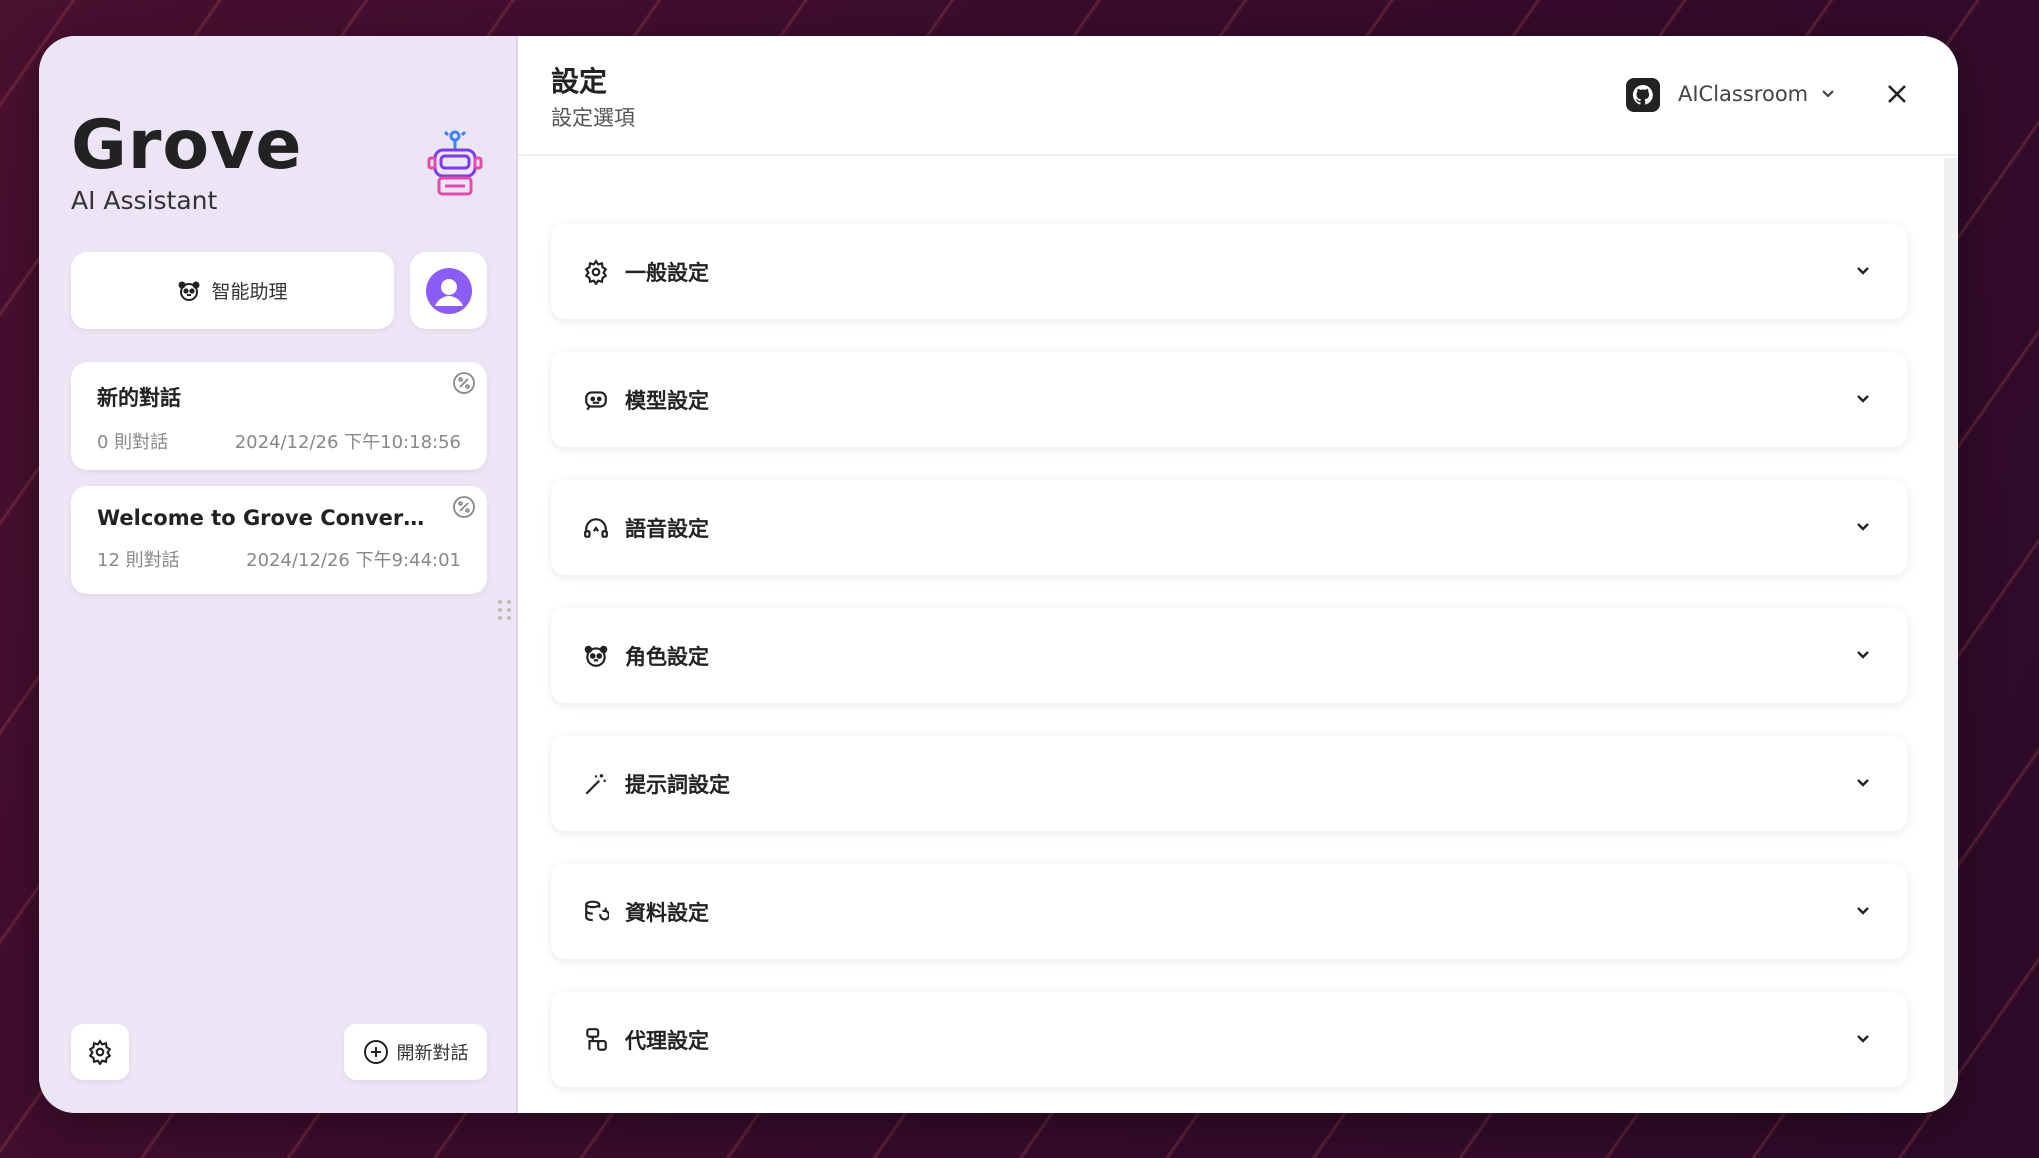 This screenshot has width=2039, height=1158. What do you see at coordinates (144, 200) in the screenshot?
I see `brand-subtitle: AI Assistant` at bounding box center [144, 200].